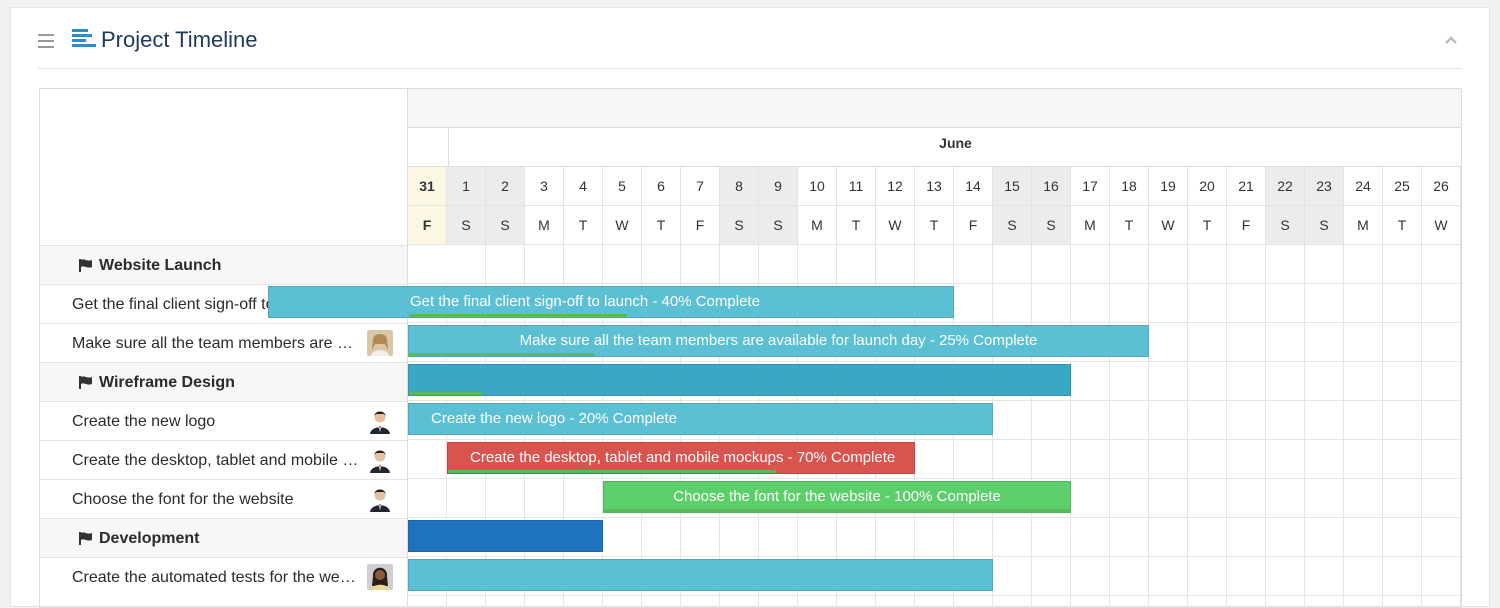 This screenshot has width=1500, height=608. Describe the element at coordinates (895, 186) in the screenshot. I see `day-cell: 12` at that location.